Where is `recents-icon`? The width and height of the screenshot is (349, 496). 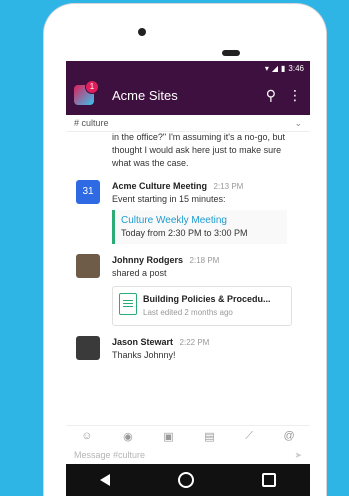
recents-icon is located at coordinates (269, 480).